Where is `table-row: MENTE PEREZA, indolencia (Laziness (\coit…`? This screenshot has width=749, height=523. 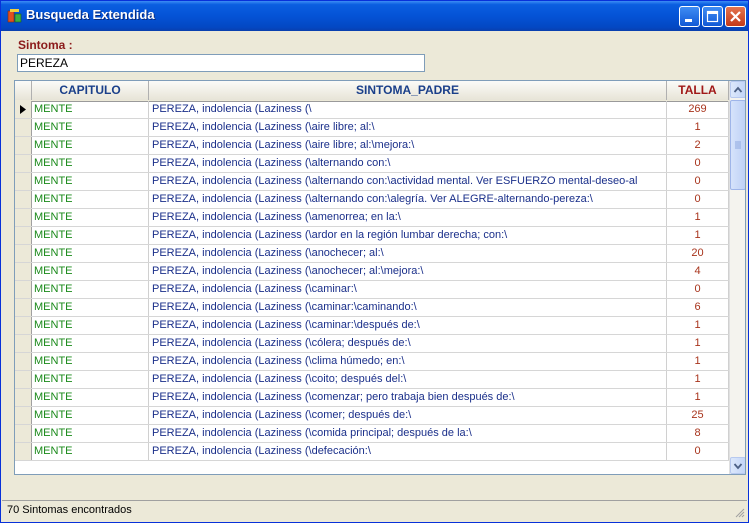
table-row: MENTE PEREZA, indolencia (Laziness (\coit… is located at coordinates (372, 380).